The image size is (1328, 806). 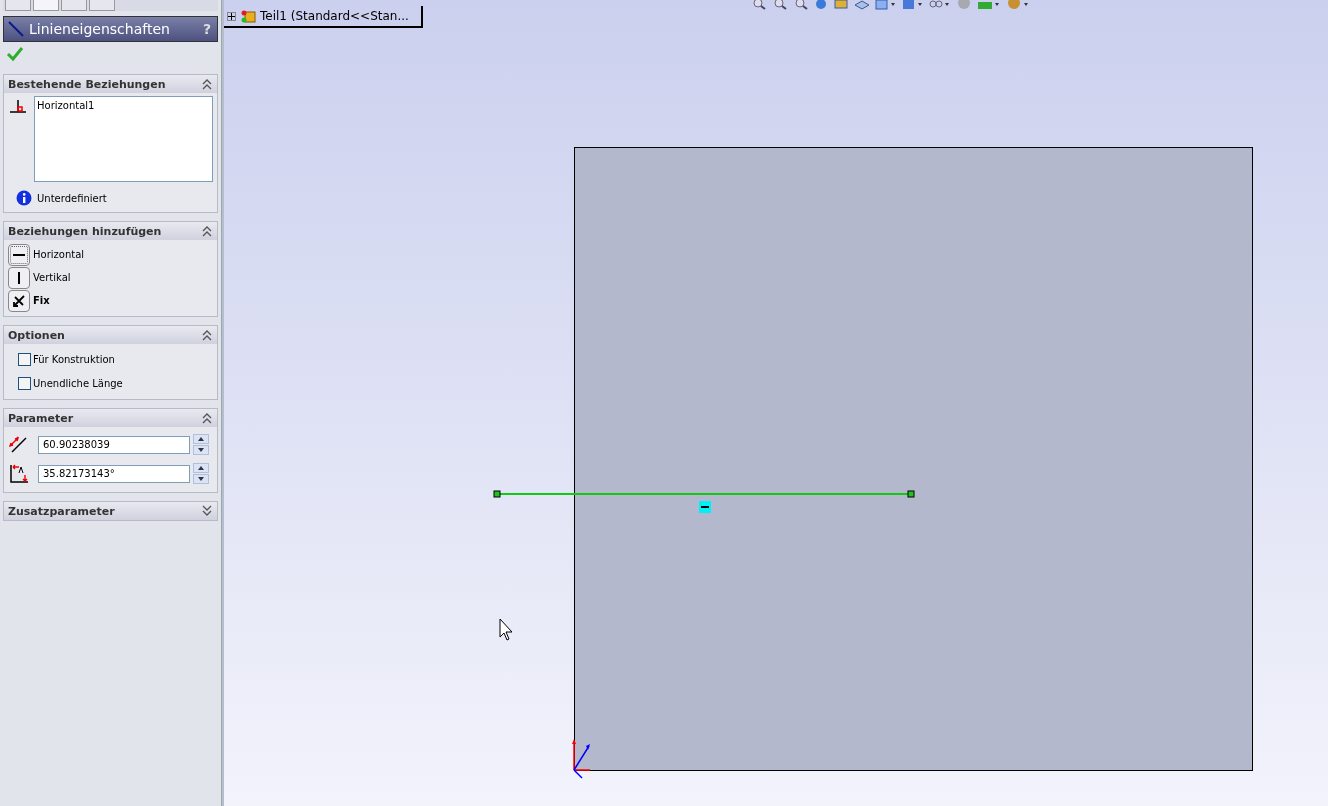 What do you see at coordinates (123, 105) in the screenshot?
I see `relation-item: Horizontal1` at bounding box center [123, 105].